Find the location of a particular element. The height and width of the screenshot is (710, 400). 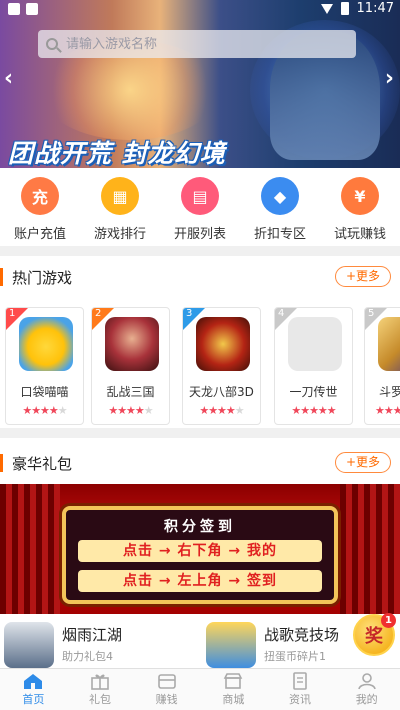

game-card: 2 乱战三国 ★★★★★ is located at coordinates (130, 366).